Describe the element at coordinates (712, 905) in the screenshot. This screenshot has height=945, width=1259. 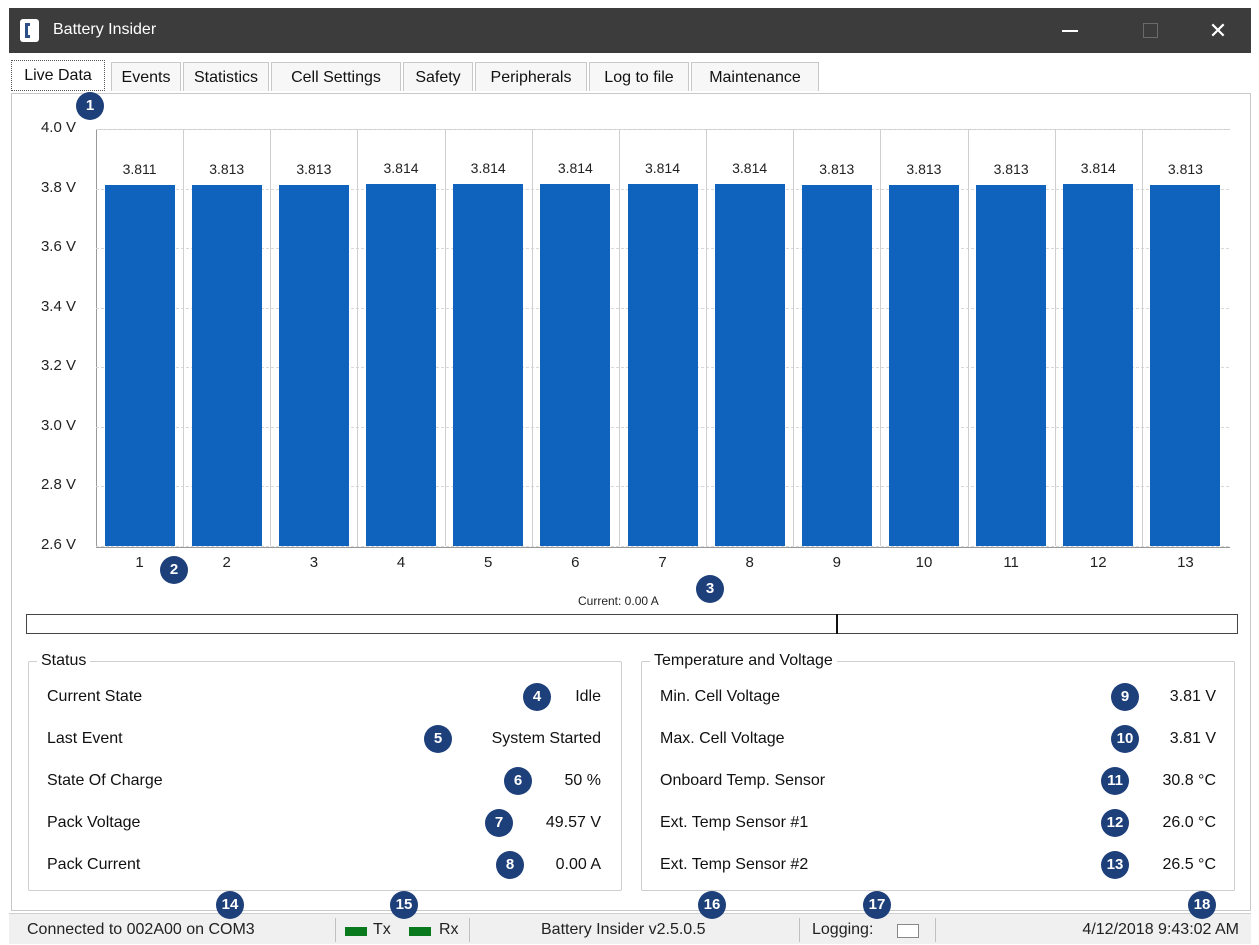
I see `callout-badge: 16` at that location.